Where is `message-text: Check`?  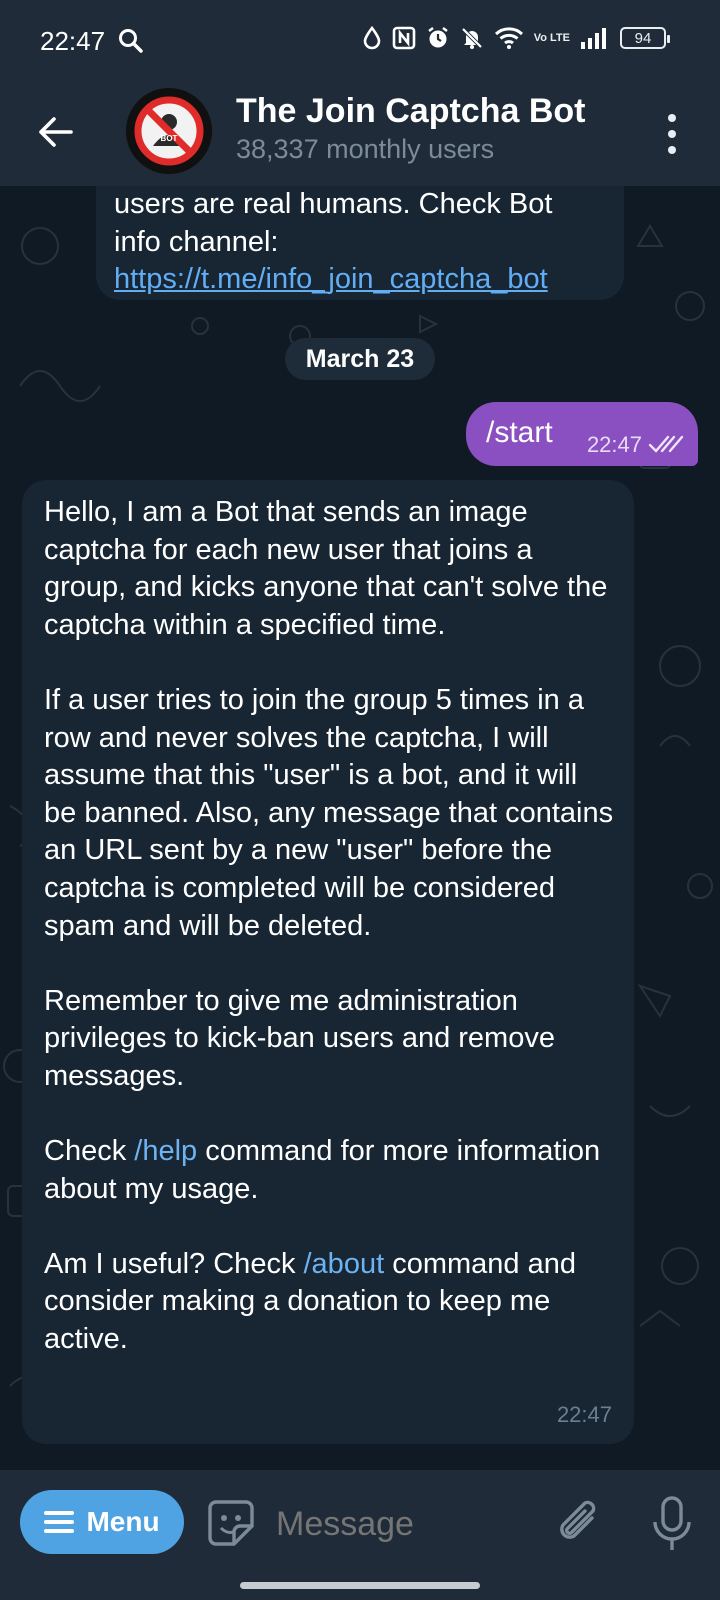
message-text: Check is located at coordinates (89, 1151).